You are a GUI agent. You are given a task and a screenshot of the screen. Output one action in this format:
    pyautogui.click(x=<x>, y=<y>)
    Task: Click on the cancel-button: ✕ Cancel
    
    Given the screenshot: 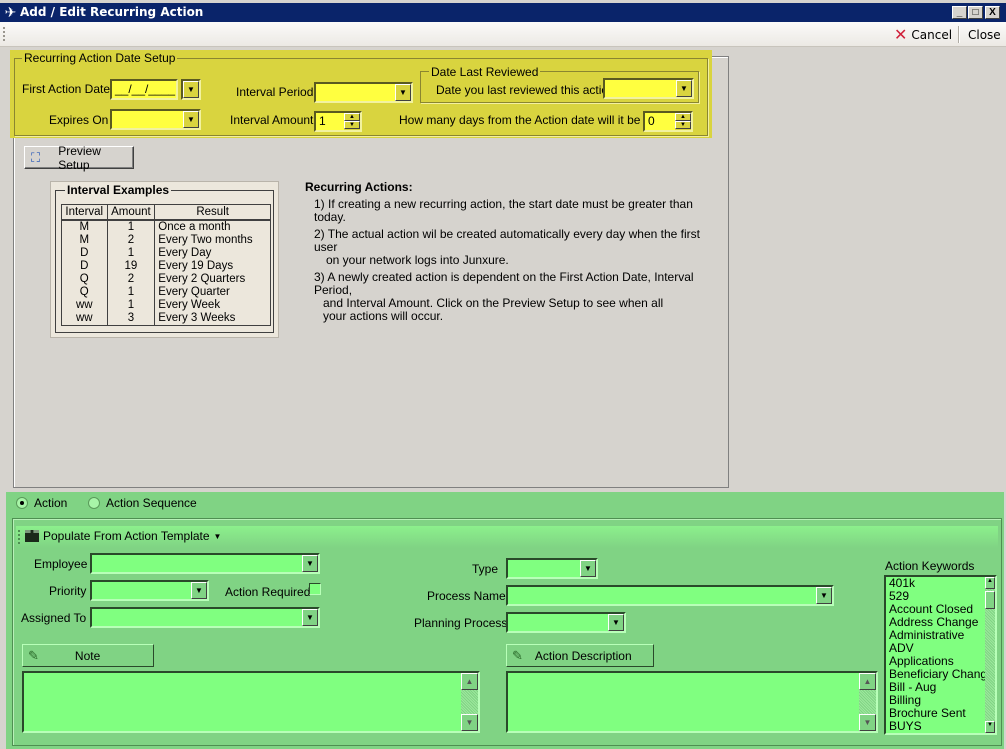 What is the action you would take?
    pyautogui.click(x=923, y=34)
    